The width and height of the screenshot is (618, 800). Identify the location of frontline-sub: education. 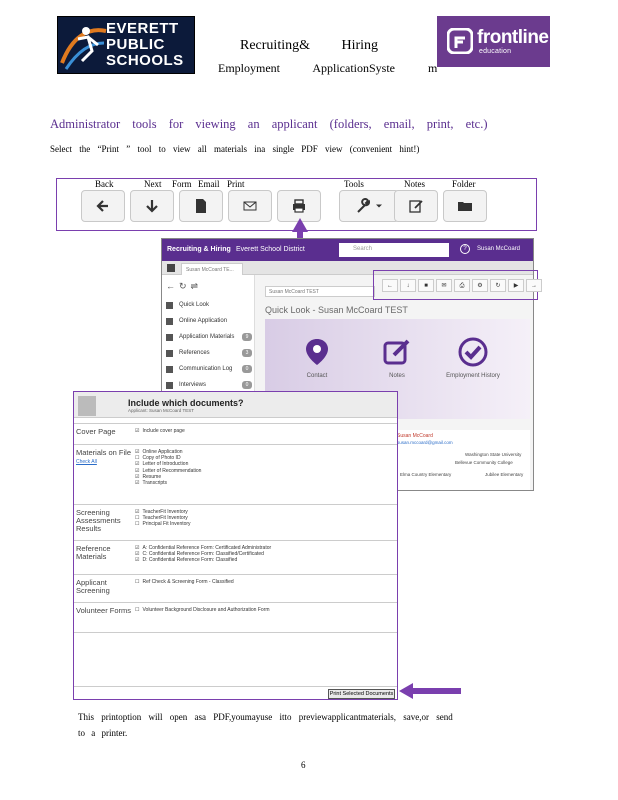
(495, 51).